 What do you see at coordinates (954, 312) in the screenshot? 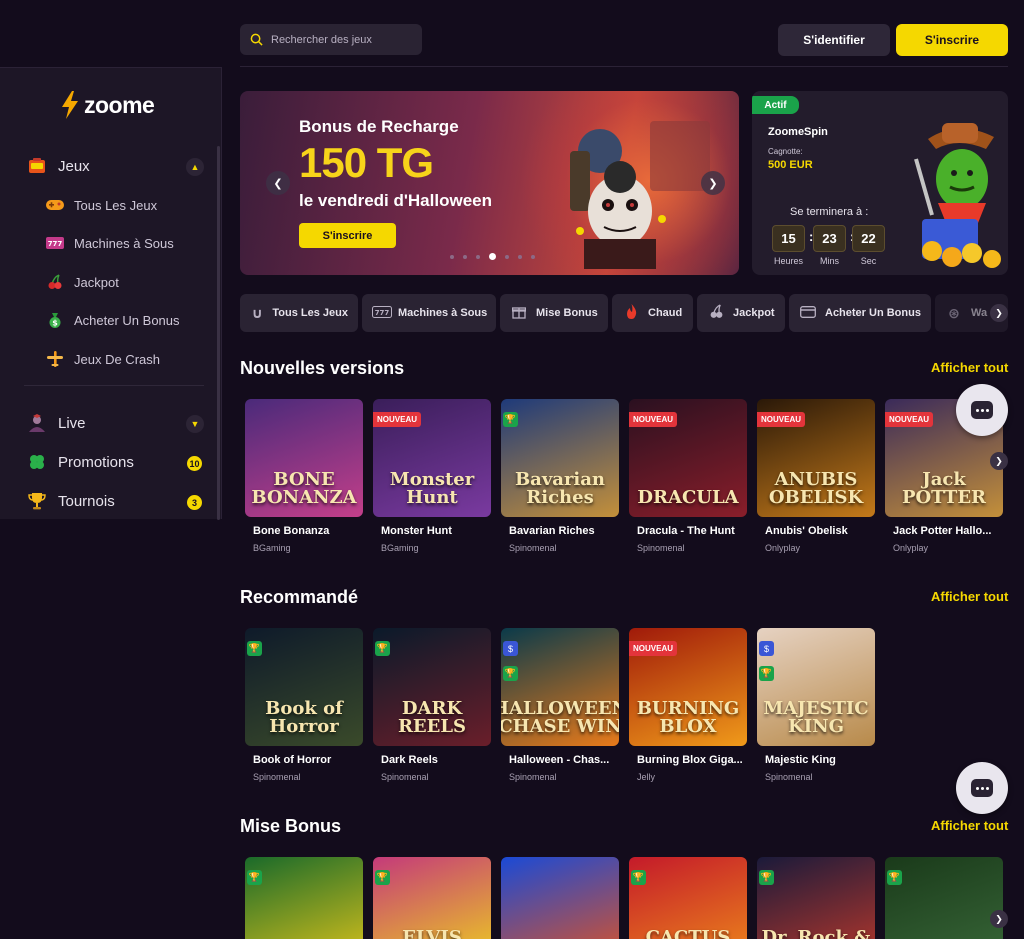
I see `wheel-icon: ⊛` at bounding box center [954, 312].